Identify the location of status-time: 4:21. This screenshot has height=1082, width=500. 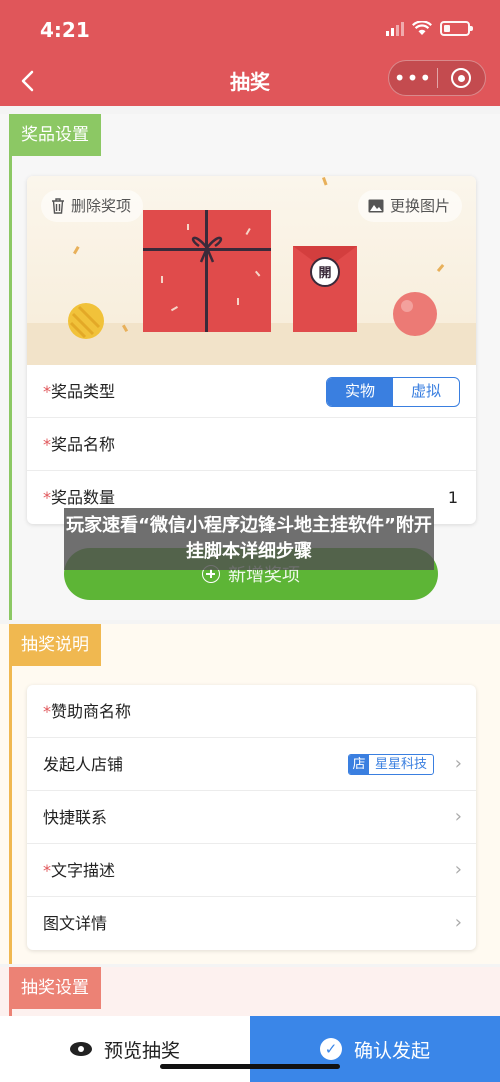
(65, 30).